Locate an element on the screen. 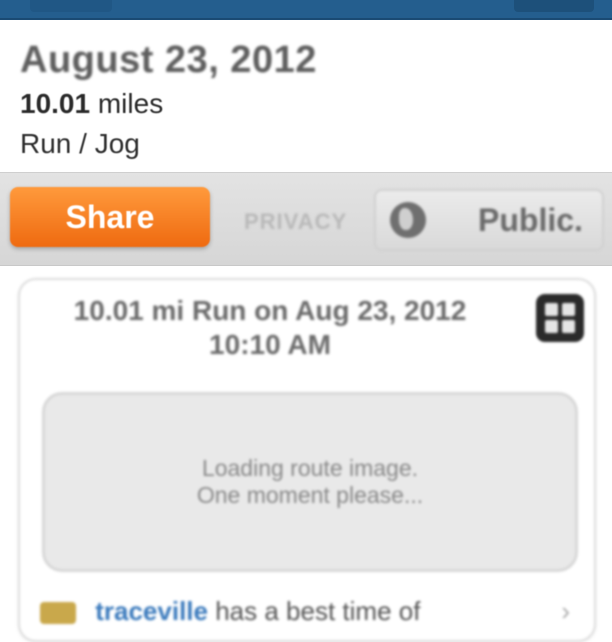 This screenshot has height=642, width=612. friend-best-time-row: traceville has a best time of › is located at coordinates (310, 611).